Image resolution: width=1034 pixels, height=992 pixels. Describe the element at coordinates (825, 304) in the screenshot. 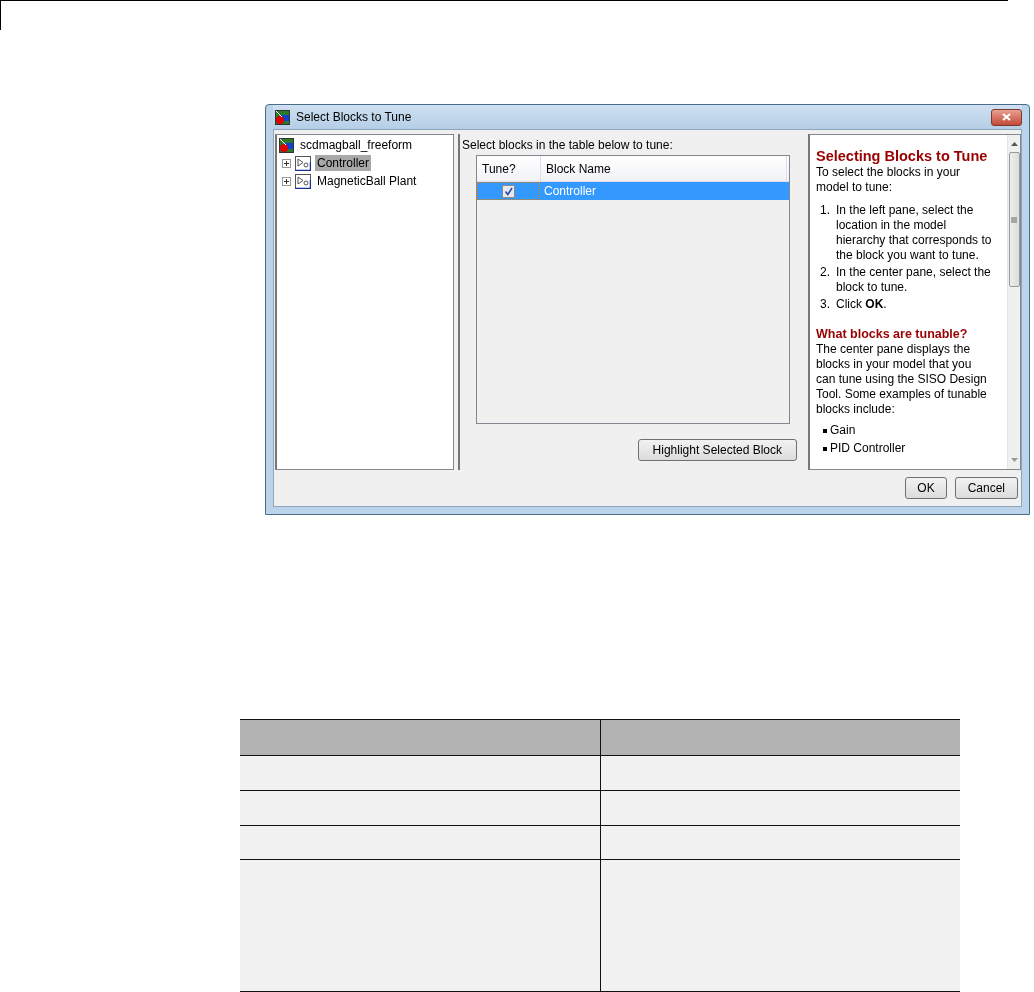

I see `step-number: 3.` at that location.